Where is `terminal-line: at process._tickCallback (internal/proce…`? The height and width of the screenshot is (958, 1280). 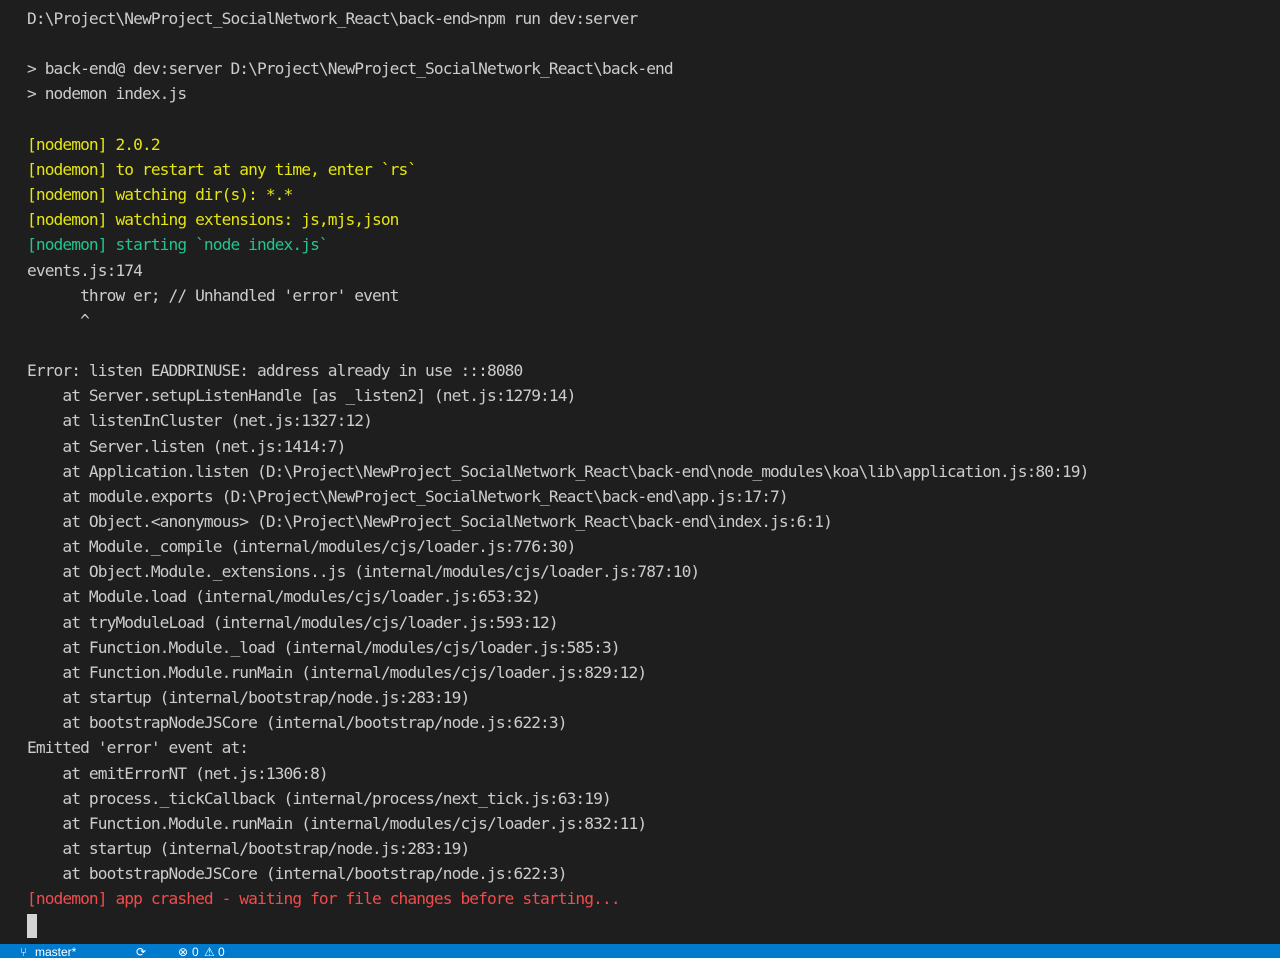 terminal-line: at process._tickCallback (internal/proce… is located at coordinates (319, 798).